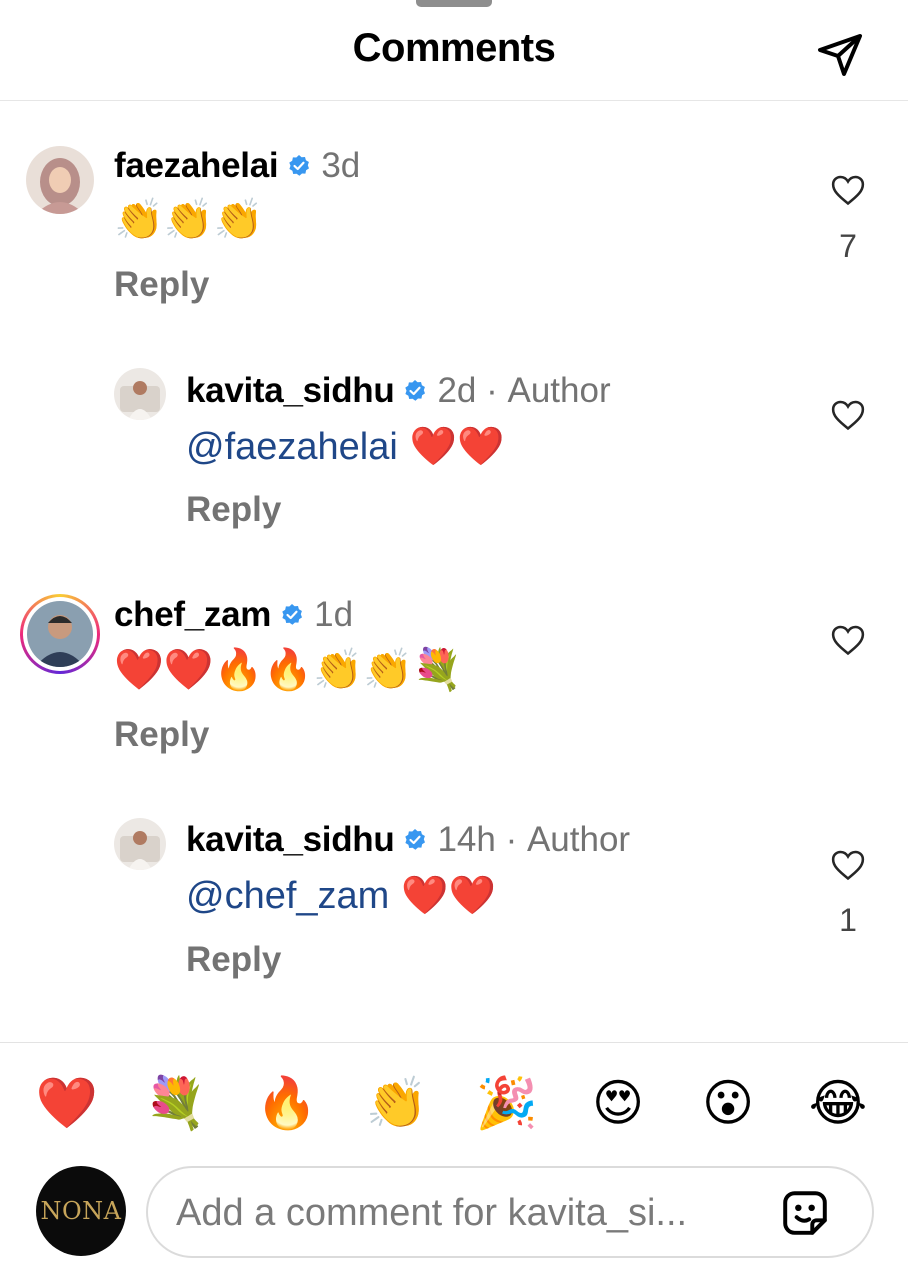 The height and width of the screenshot is (1280, 908). What do you see at coordinates (176, 1103) in the screenshot?
I see `quick-reaction-bouquet: 💐` at bounding box center [176, 1103].